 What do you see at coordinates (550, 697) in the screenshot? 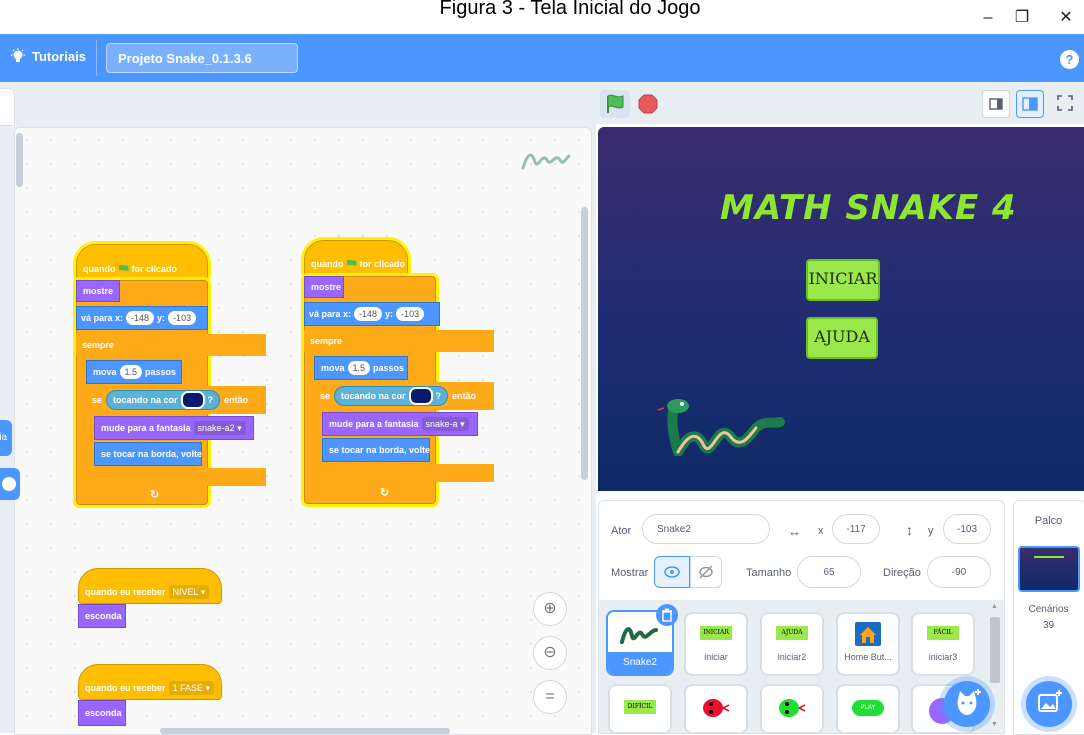
I see `zoom-reset-icon: =` at bounding box center [550, 697].